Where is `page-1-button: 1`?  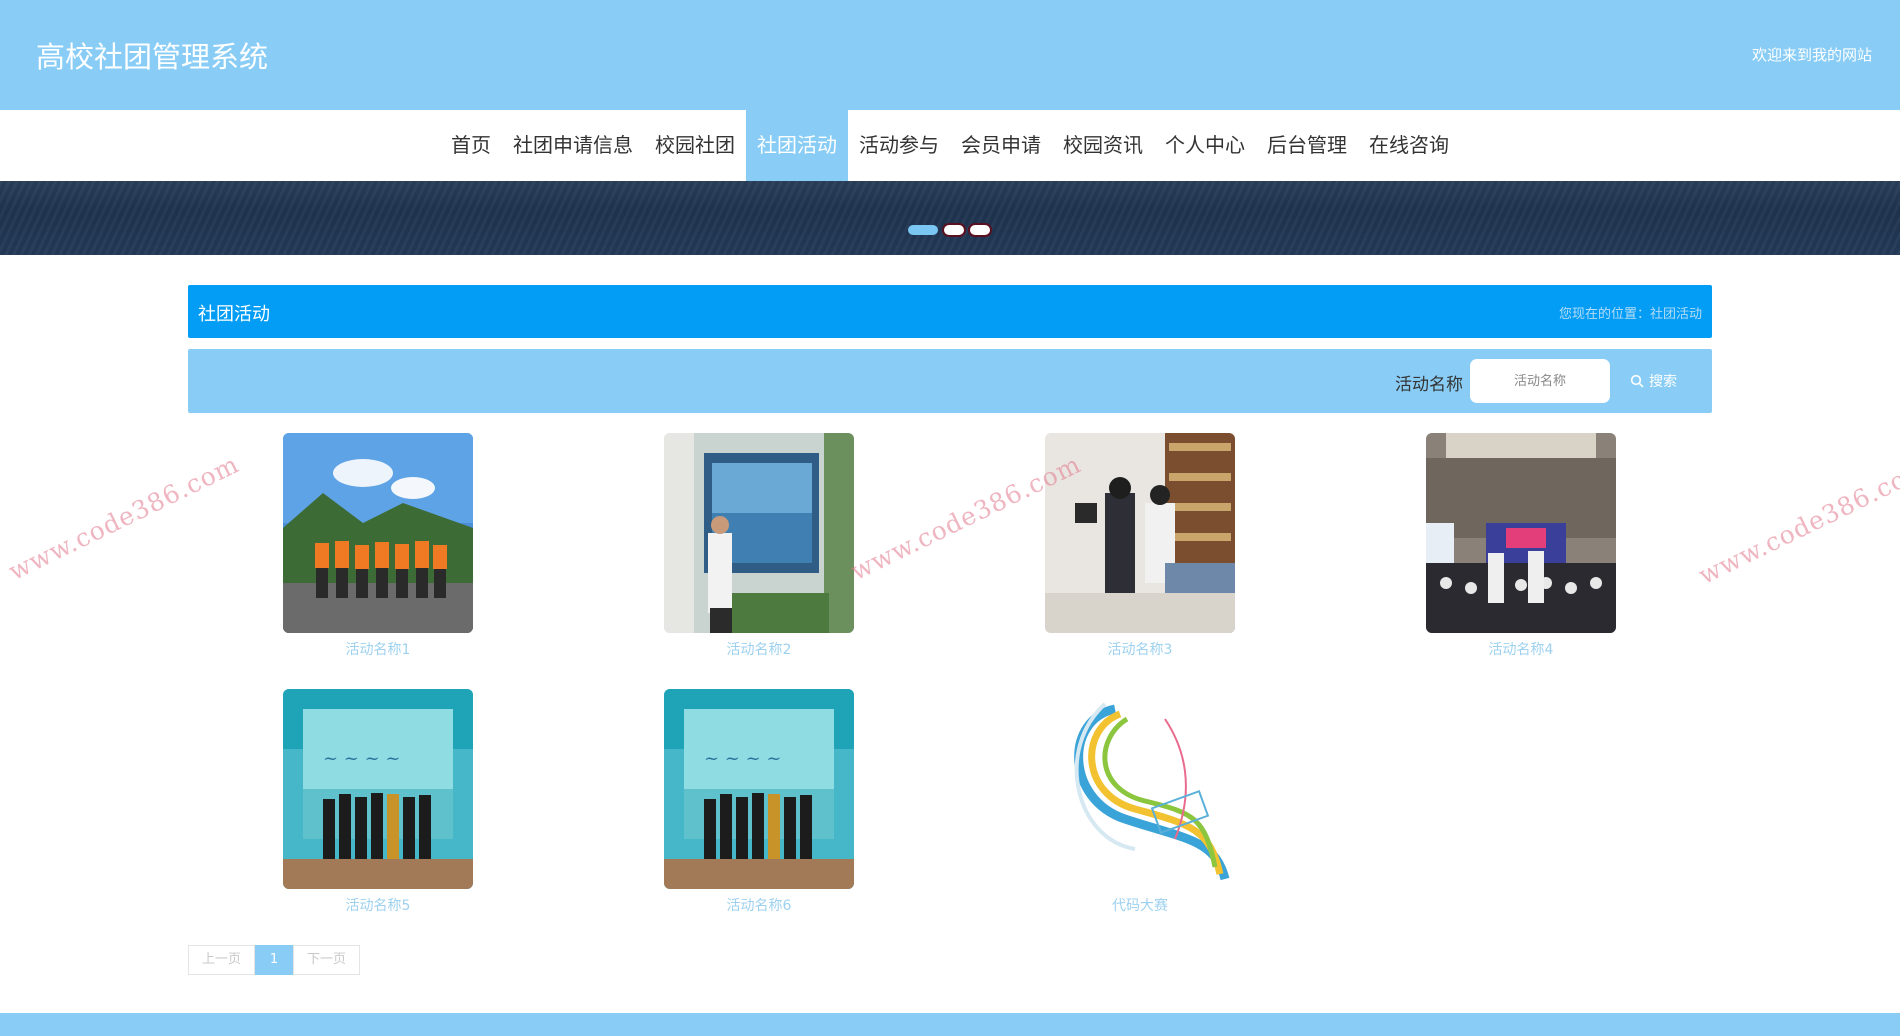 page-1-button: 1 is located at coordinates (274, 960).